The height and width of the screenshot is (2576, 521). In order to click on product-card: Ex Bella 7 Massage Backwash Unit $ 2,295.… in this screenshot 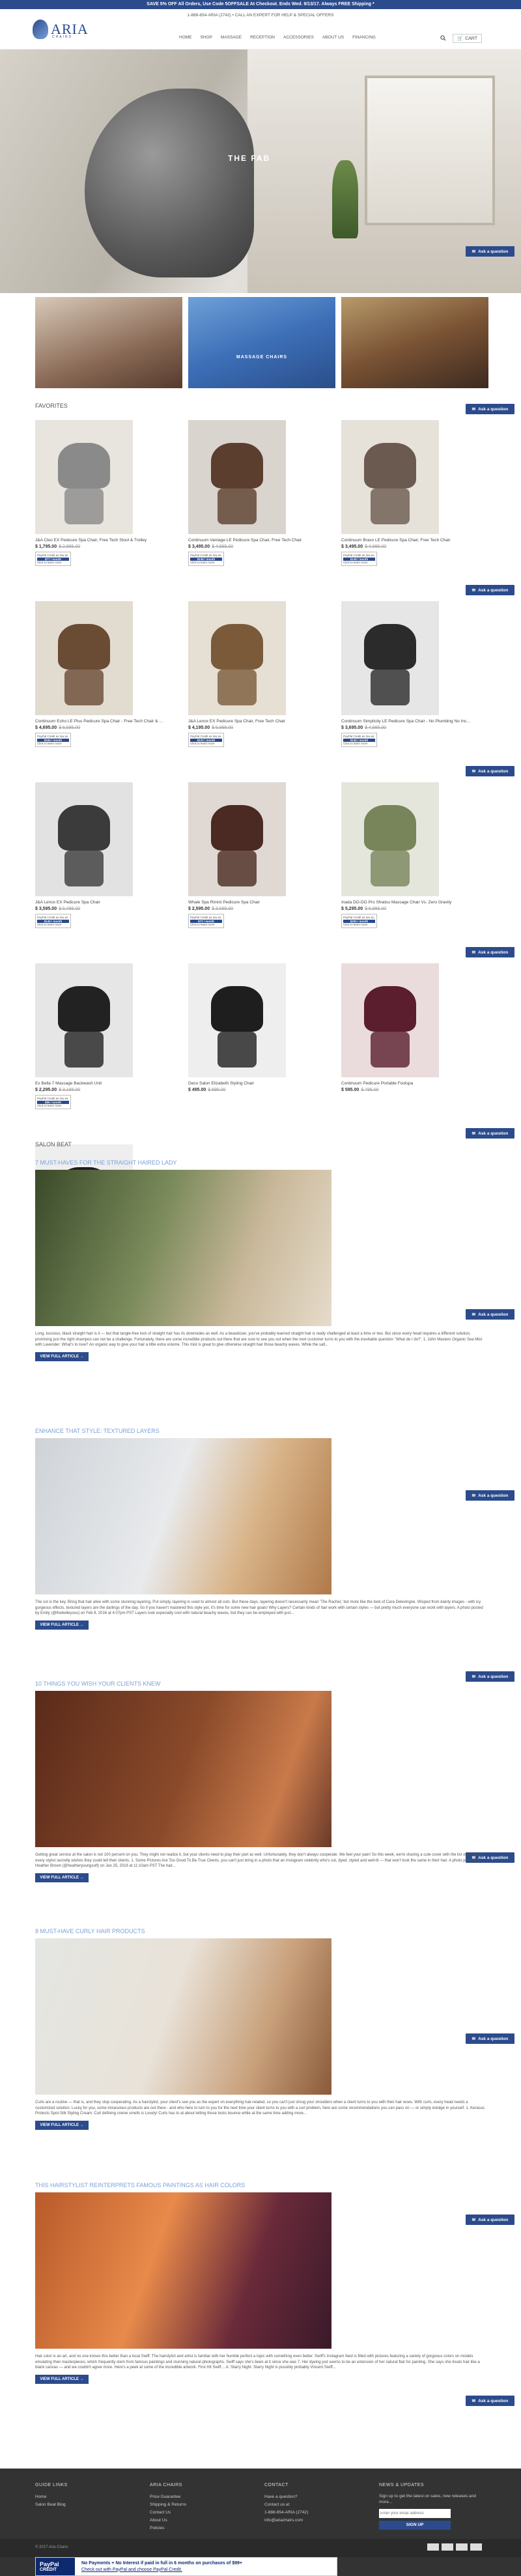, I will do `click(100, 1036)`.